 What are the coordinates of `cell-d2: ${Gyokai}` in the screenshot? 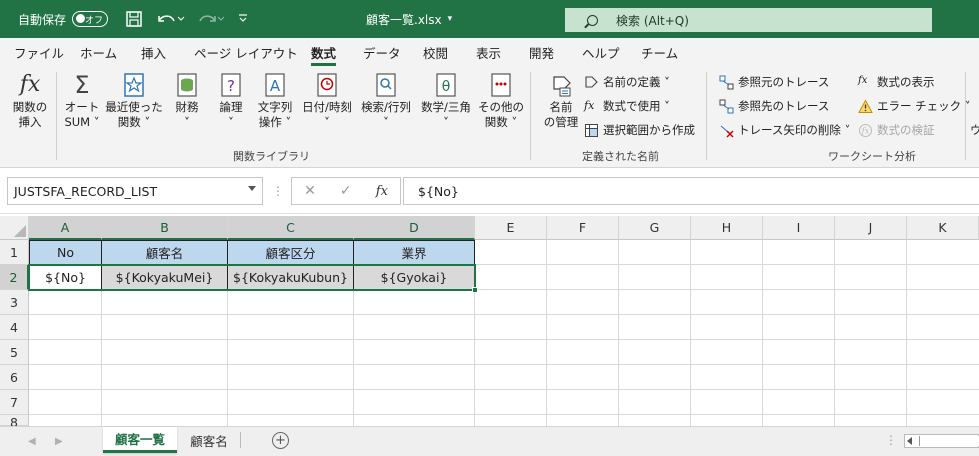 It's located at (414, 277).